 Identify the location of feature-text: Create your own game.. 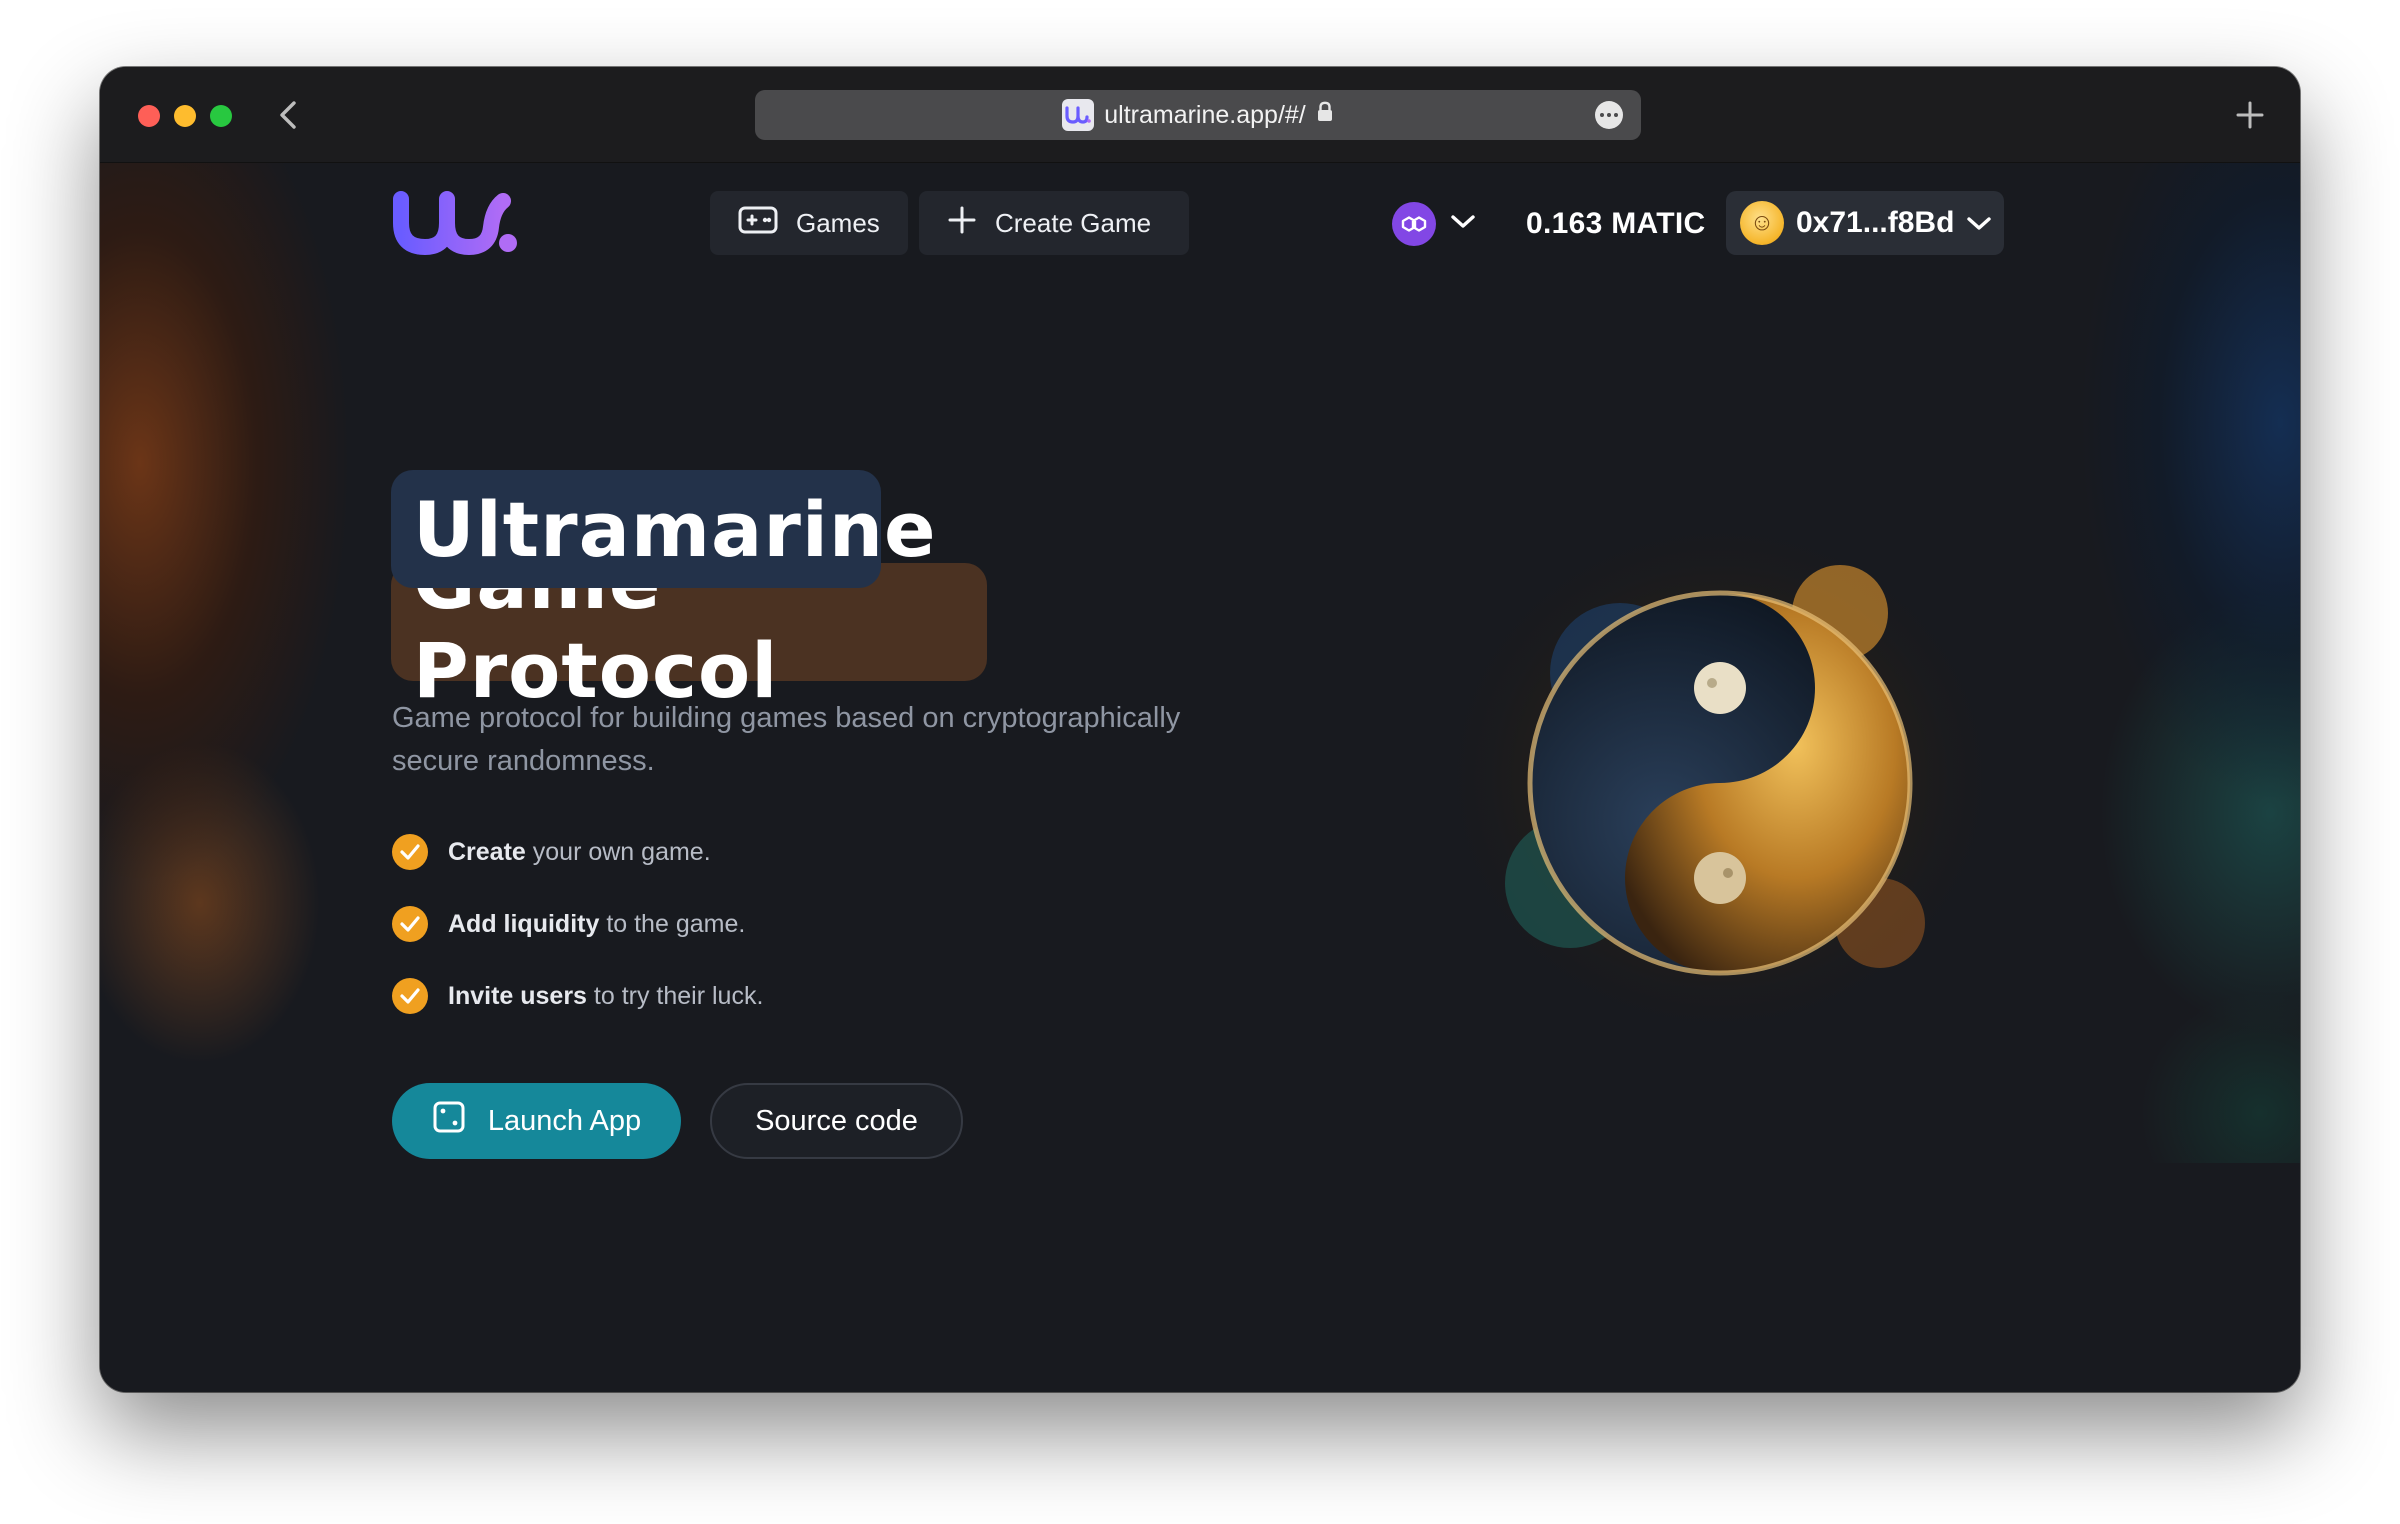
(579, 851).